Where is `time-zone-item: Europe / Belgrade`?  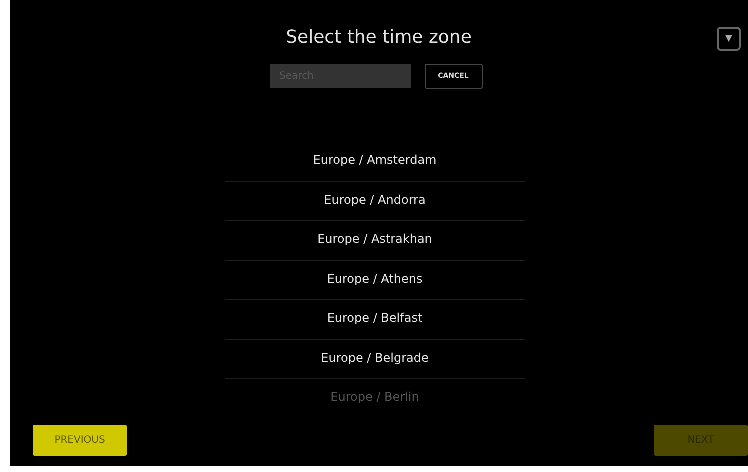
time-zone-item: Europe / Belgrade is located at coordinates (375, 359).